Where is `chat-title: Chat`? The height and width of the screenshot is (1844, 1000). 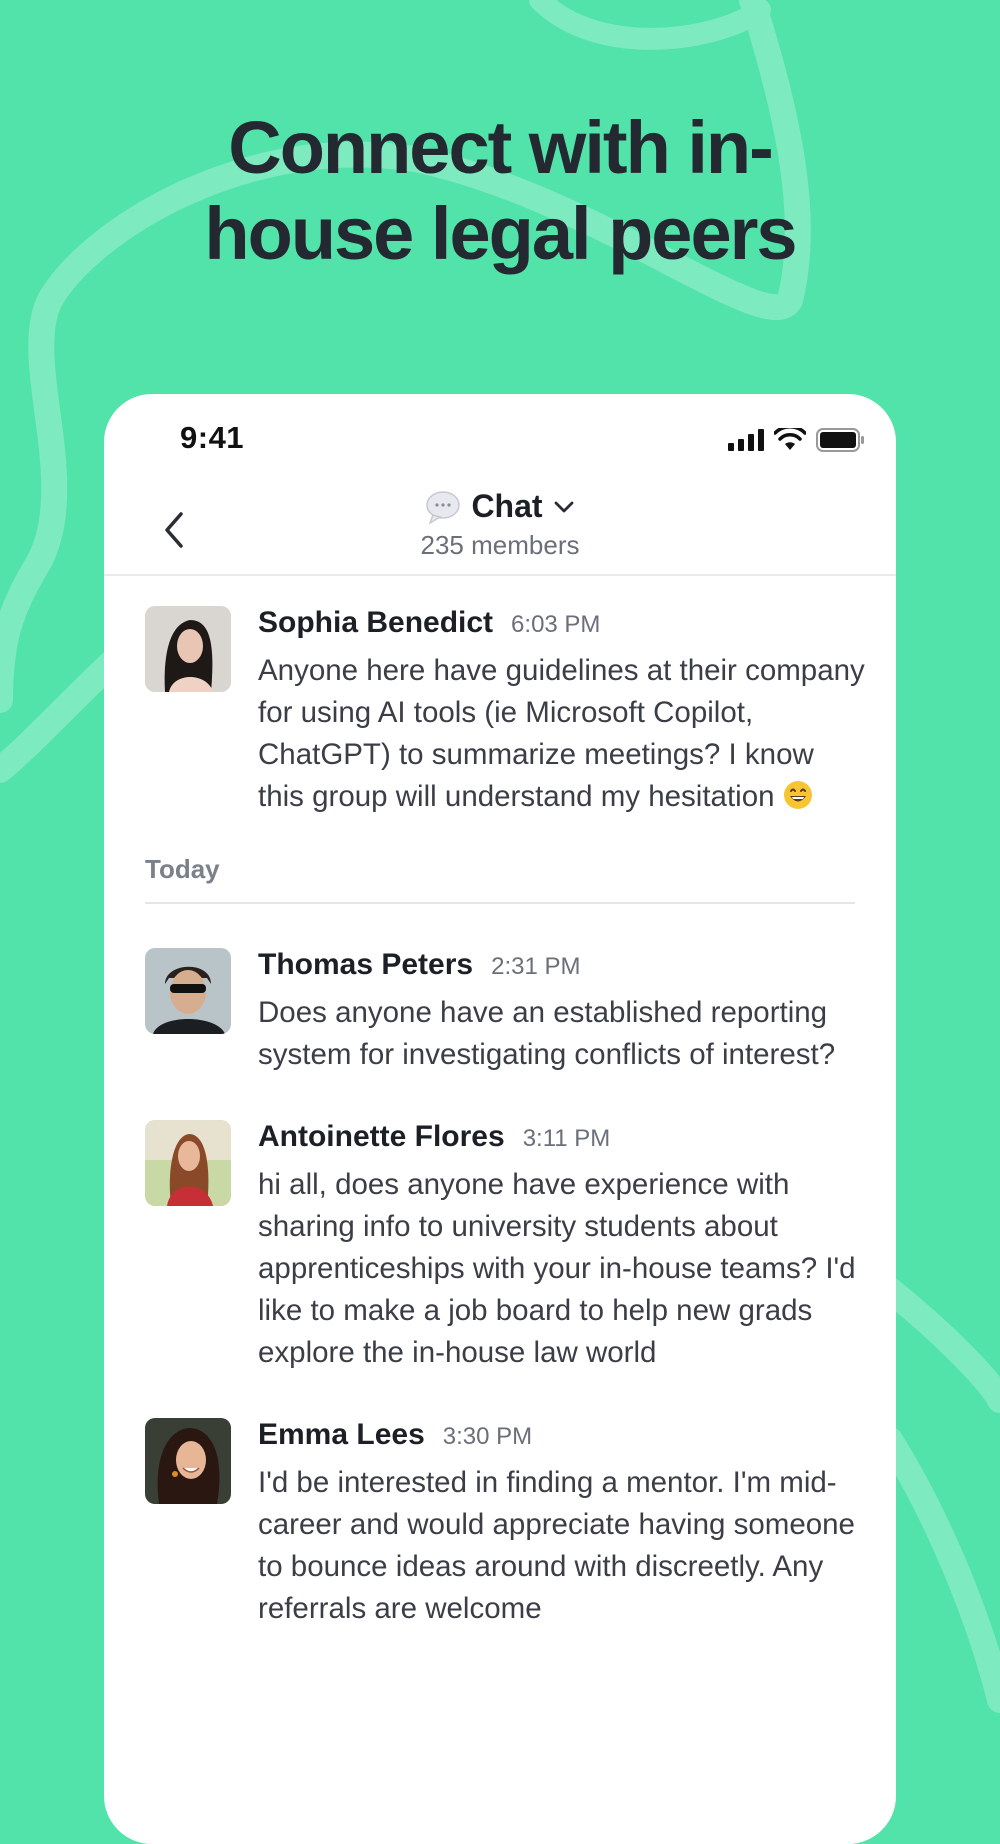 chat-title: Chat is located at coordinates (507, 506).